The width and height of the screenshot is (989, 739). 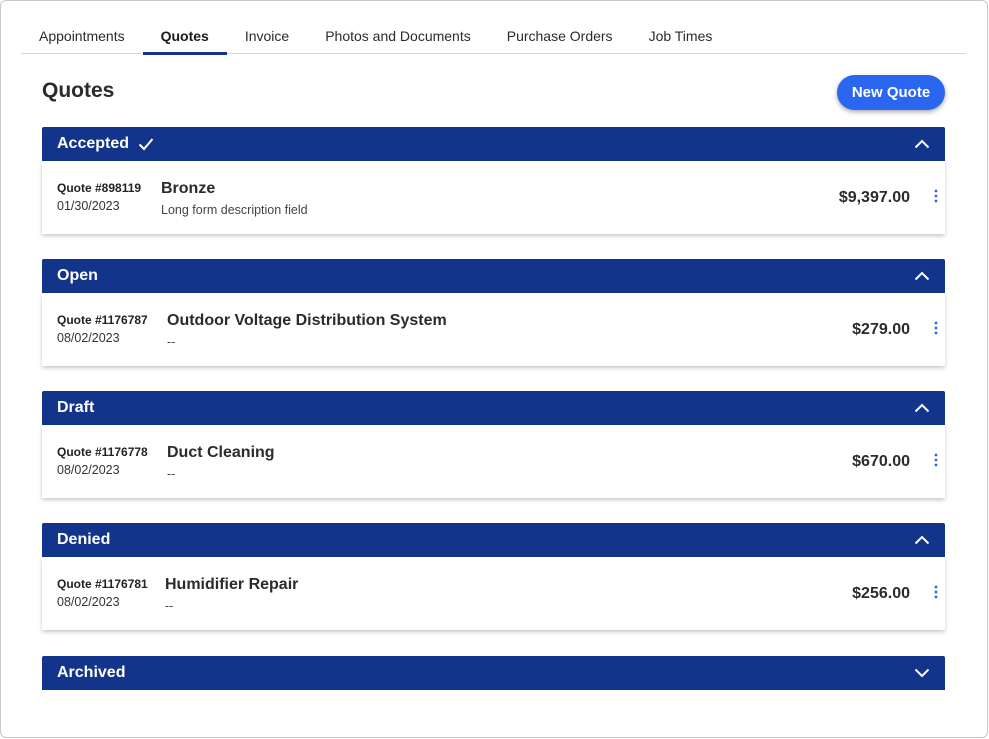 I want to click on tab-appointments: Appointments, so click(x=82, y=35).